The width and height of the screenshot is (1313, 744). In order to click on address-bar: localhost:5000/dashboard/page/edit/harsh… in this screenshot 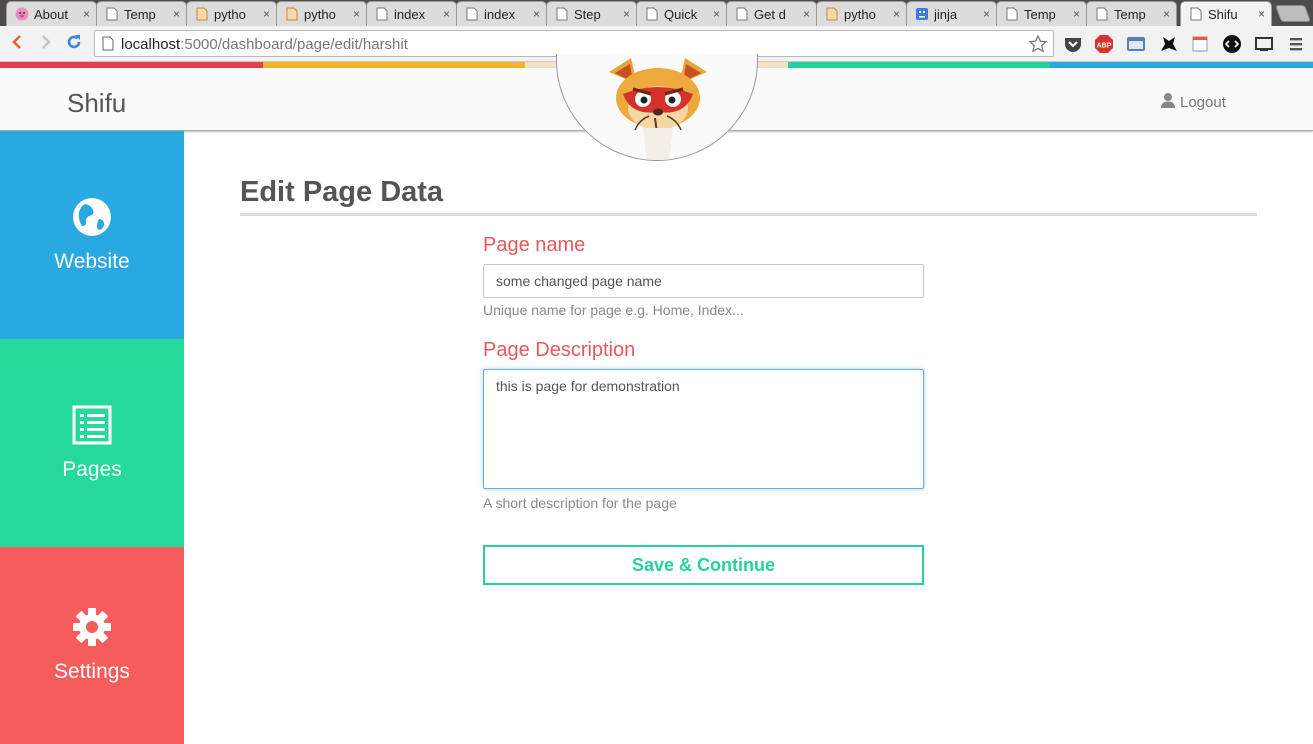, I will do `click(574, 43)`.